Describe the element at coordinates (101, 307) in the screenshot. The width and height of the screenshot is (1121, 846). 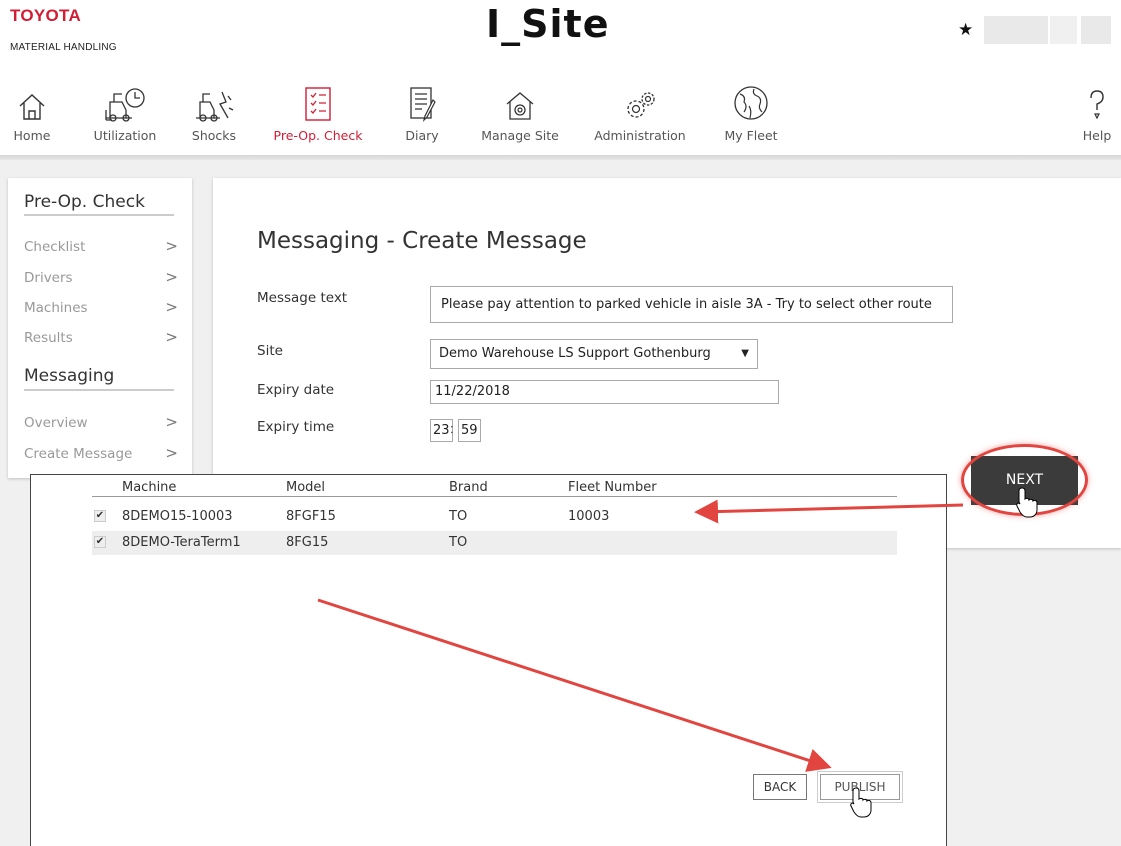
I see `sidebar-item-machines: Machines >` at that location.